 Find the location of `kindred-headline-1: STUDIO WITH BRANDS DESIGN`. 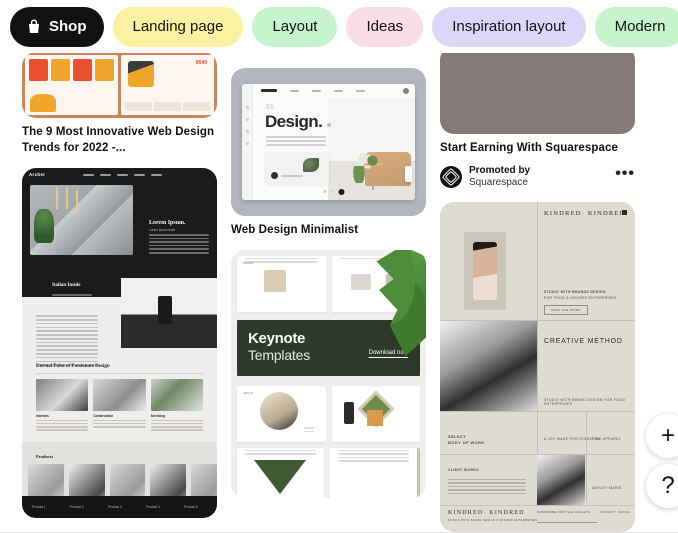

kindred-headline-1: STUDIO WITH BRANDS DESIGN is located at coordinates (575, 291).